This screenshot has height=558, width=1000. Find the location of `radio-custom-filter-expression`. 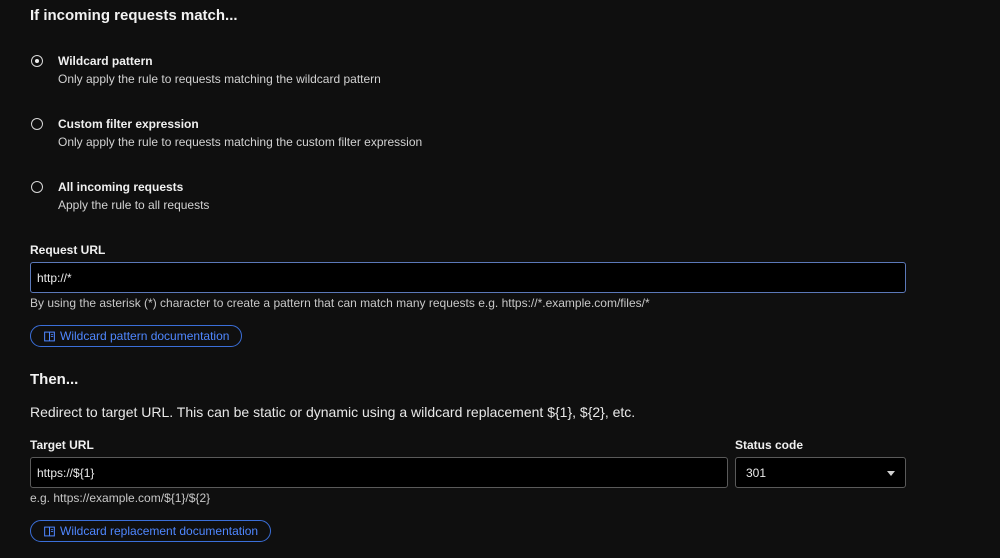

radio-custom-filter-expression is located at coordinates (37, 124).